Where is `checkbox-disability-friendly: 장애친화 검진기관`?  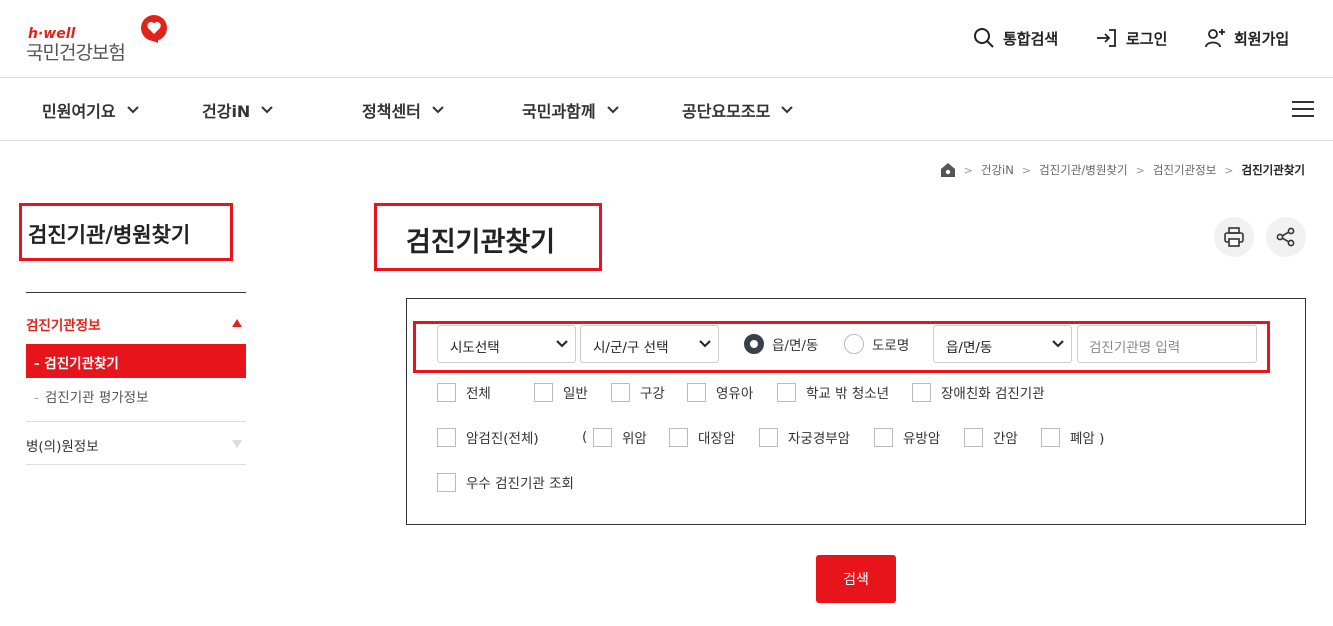
checkbox-disability-friendly: 장애친화 검진기관 is located at coordinates (978, 392).